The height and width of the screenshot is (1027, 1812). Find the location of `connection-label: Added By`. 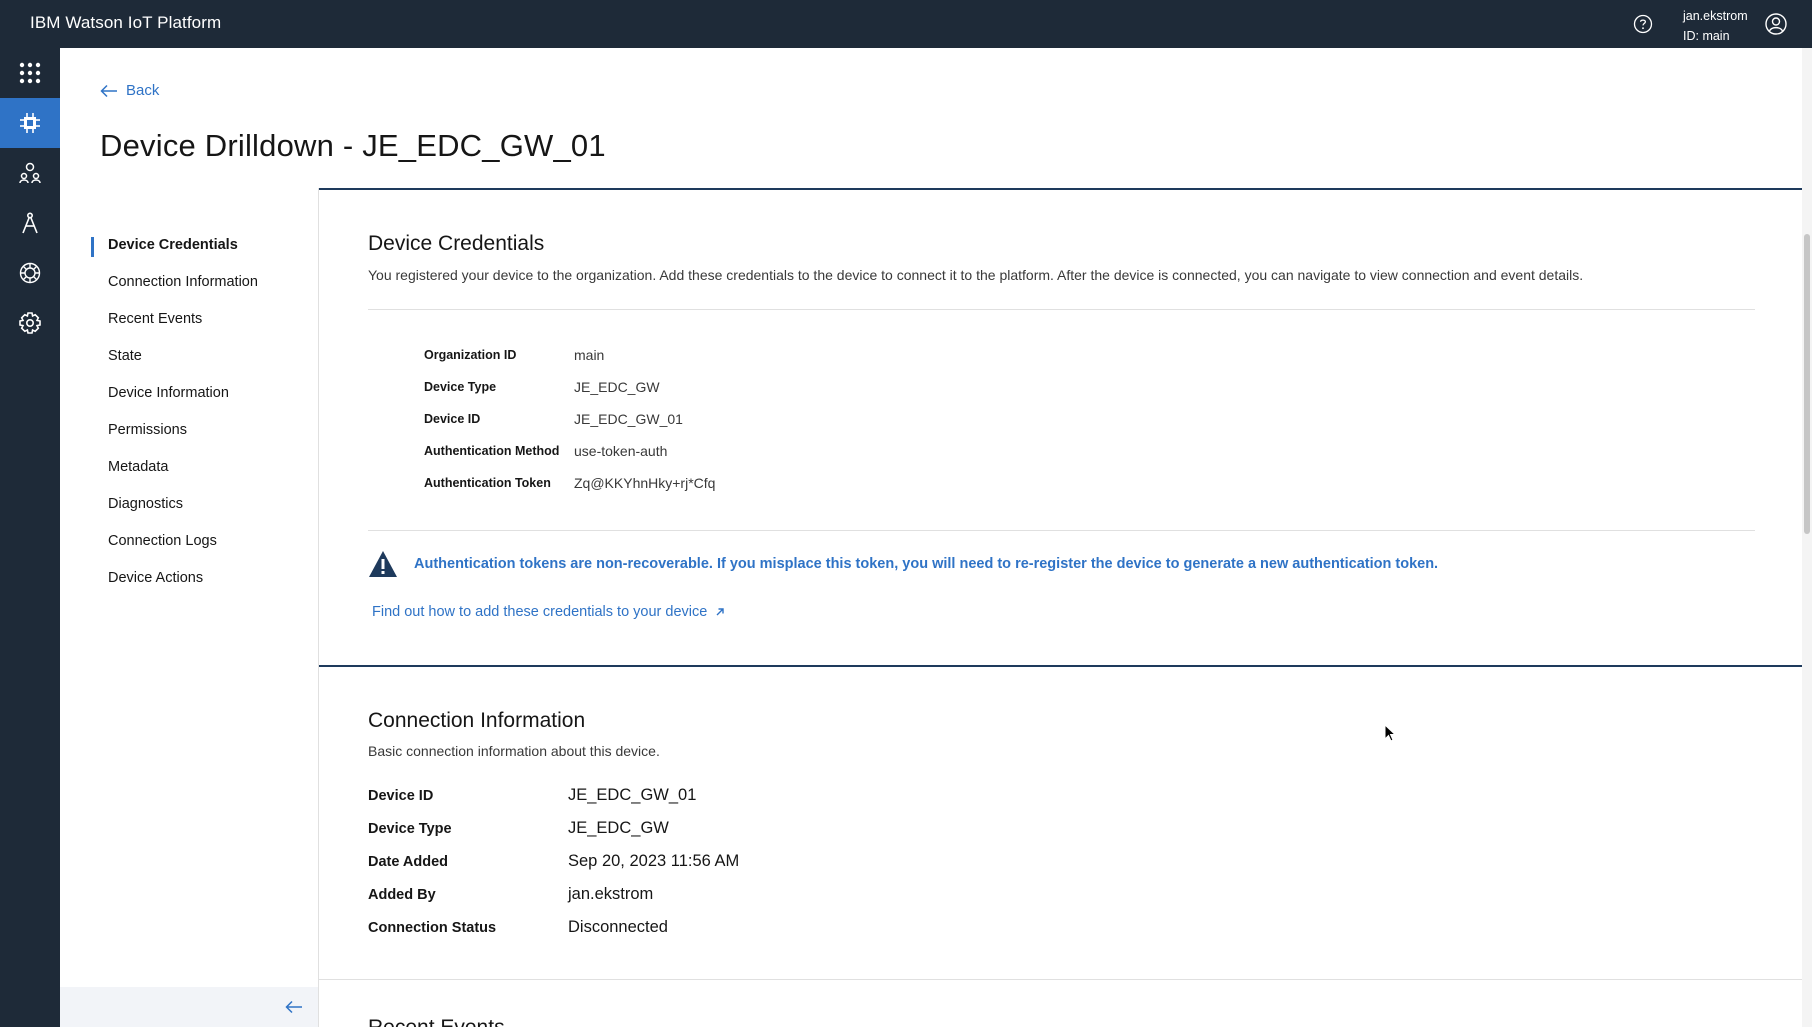

connection-label: Added By is located at coordinates (402, 895).